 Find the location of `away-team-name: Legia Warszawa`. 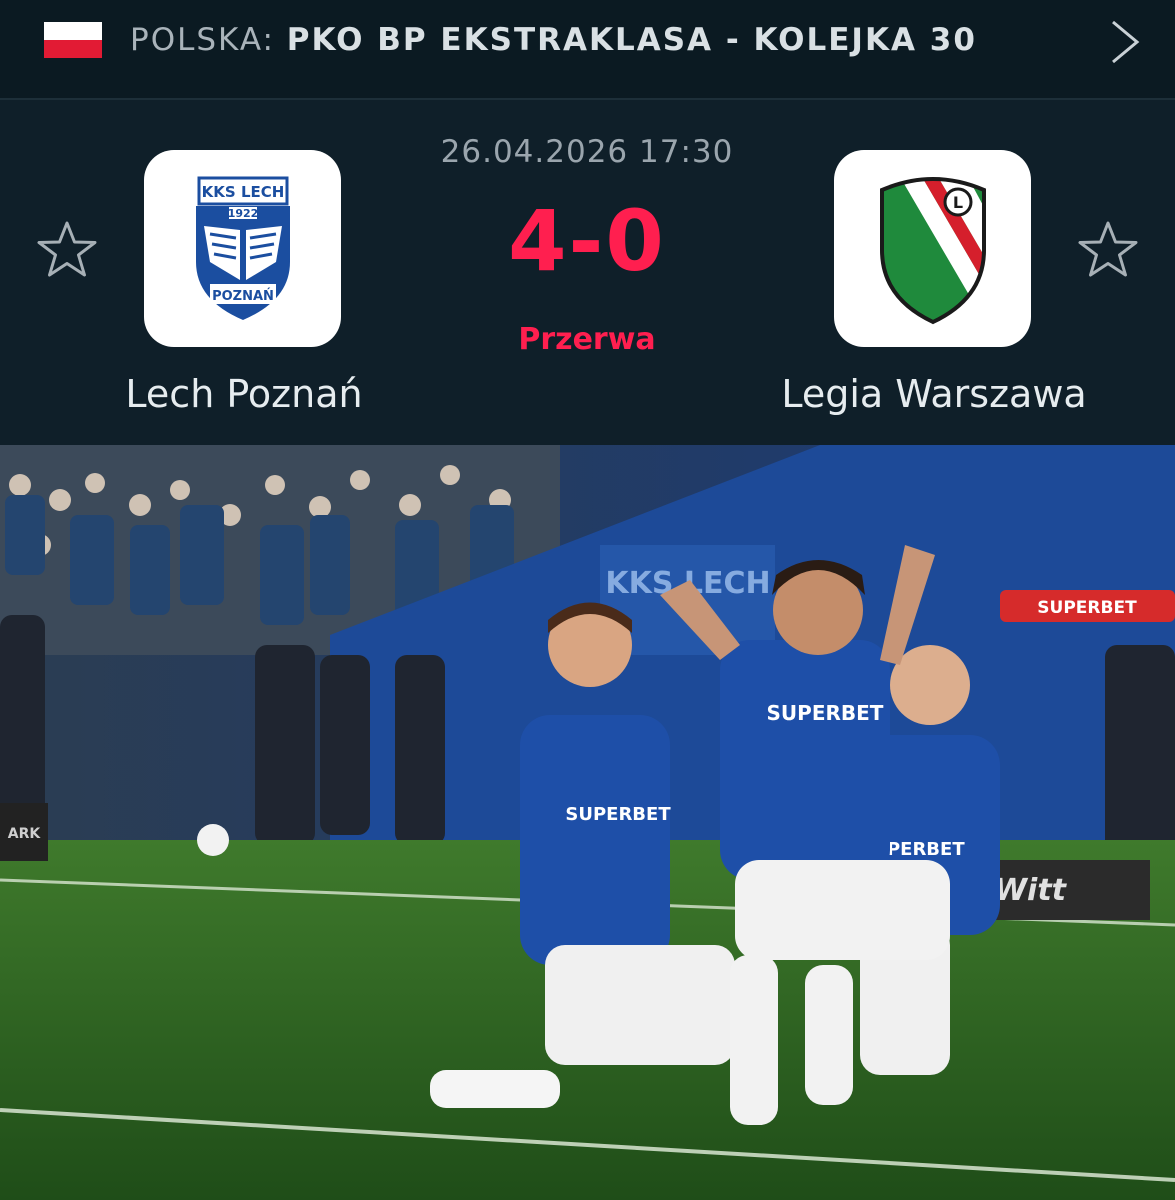

away-team-name: Legia Warszawa is located at coordinates (934, 394).